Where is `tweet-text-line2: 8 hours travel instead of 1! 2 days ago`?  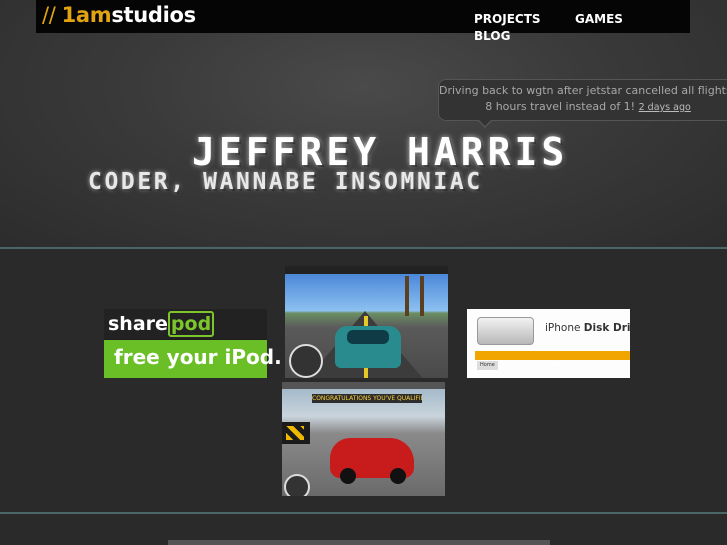 tweet-text-line2: 8 hours travel instead of 1! 2 days ago is located at coordinates (583, 107).